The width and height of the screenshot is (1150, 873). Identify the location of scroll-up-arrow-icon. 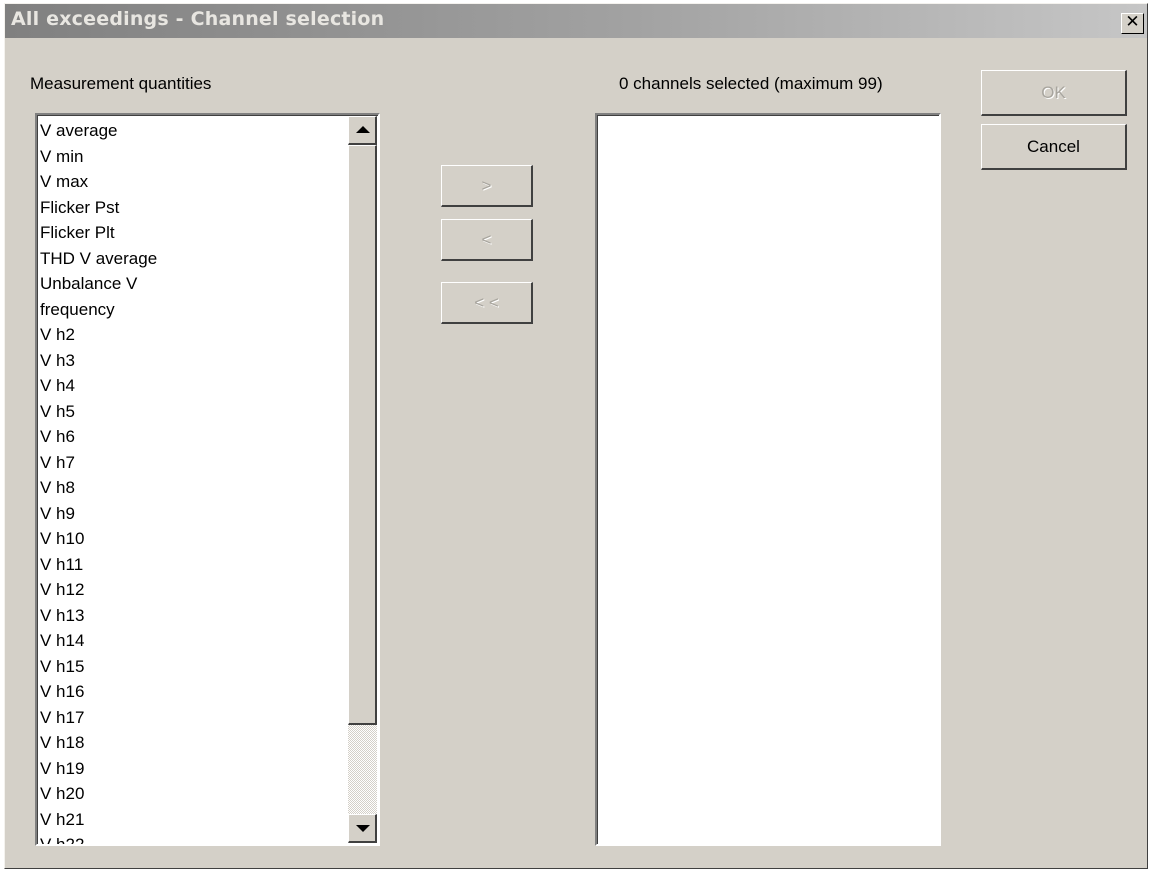
(362, 130).